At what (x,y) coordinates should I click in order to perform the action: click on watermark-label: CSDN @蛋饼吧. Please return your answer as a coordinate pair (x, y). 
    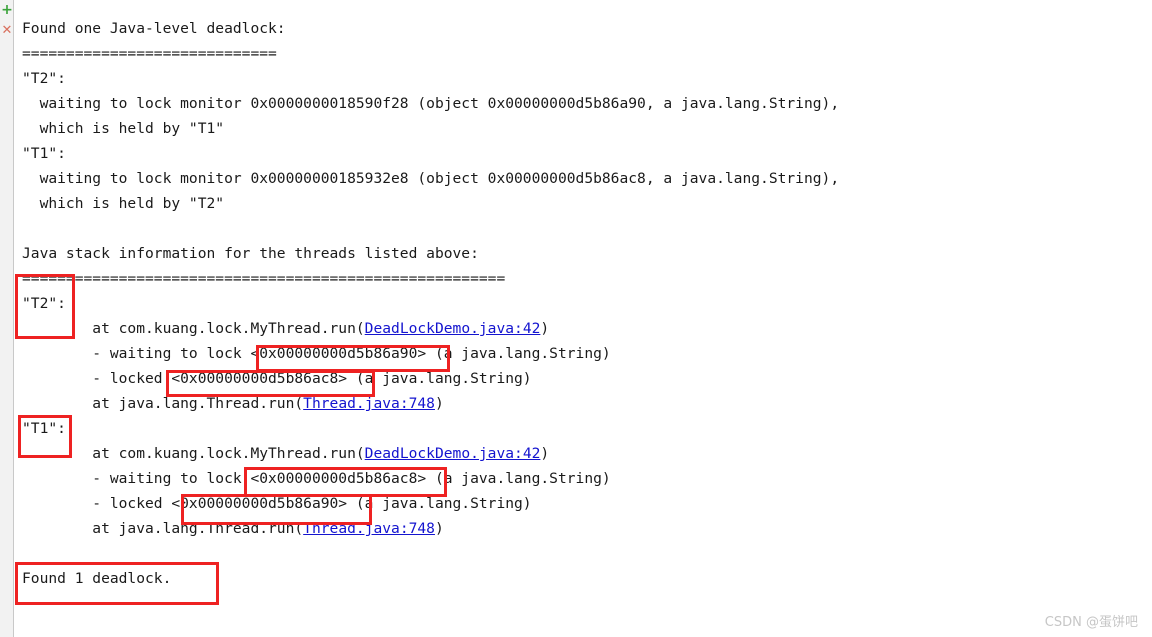
    Looking at the image, I should click on (1091, 622).